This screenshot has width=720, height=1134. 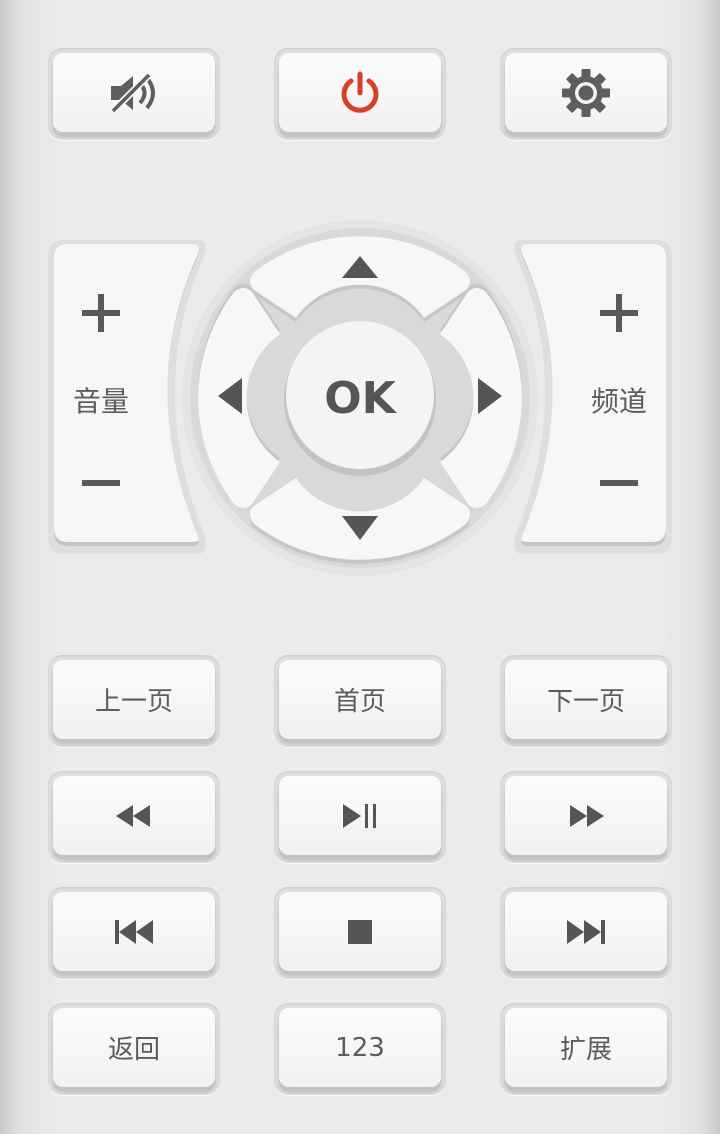 I want to click on numbers-well: 123, so click(x=360, y=1049).